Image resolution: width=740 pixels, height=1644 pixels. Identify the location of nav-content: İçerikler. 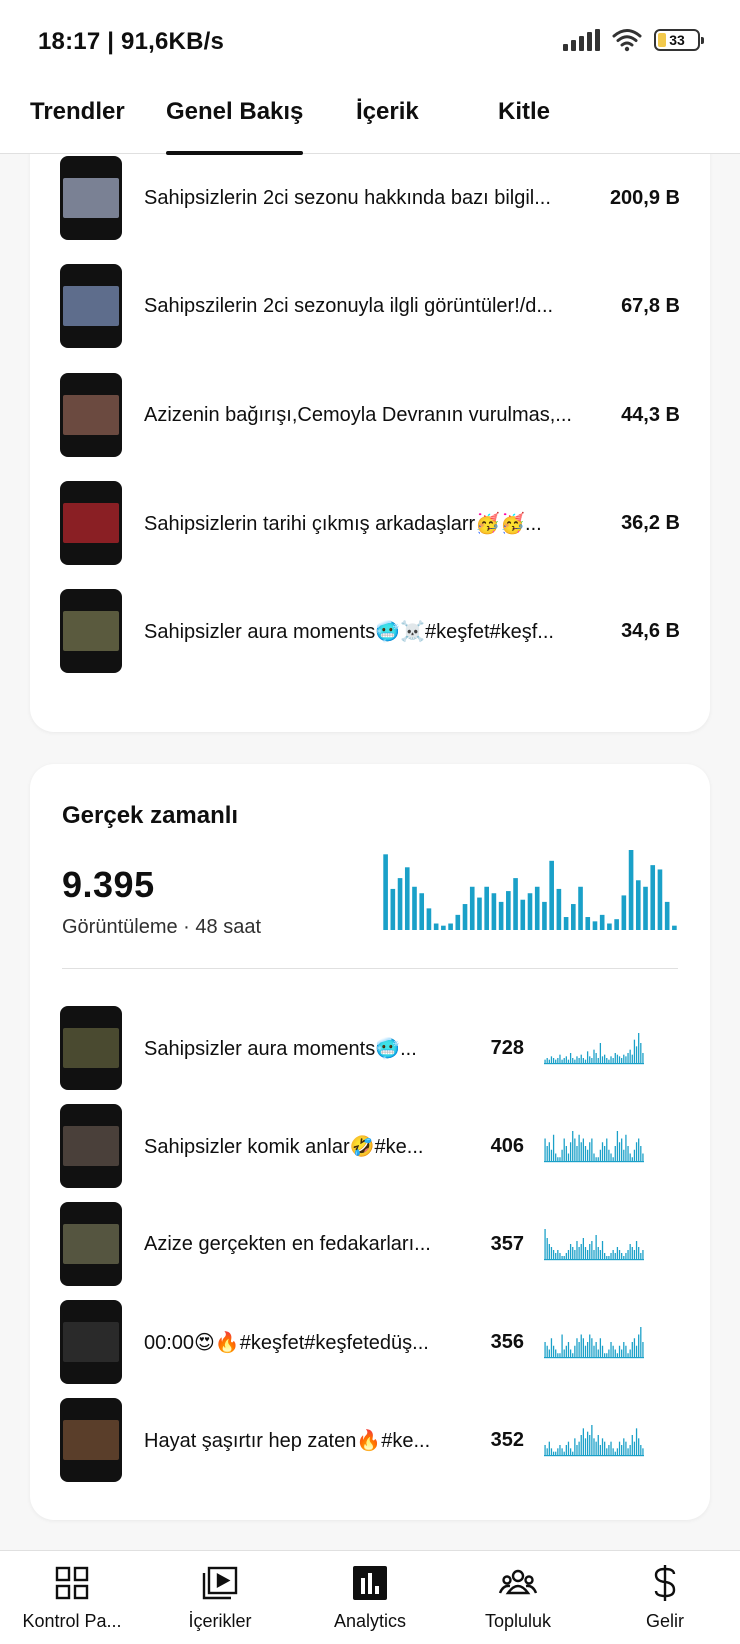
(220, 1598).